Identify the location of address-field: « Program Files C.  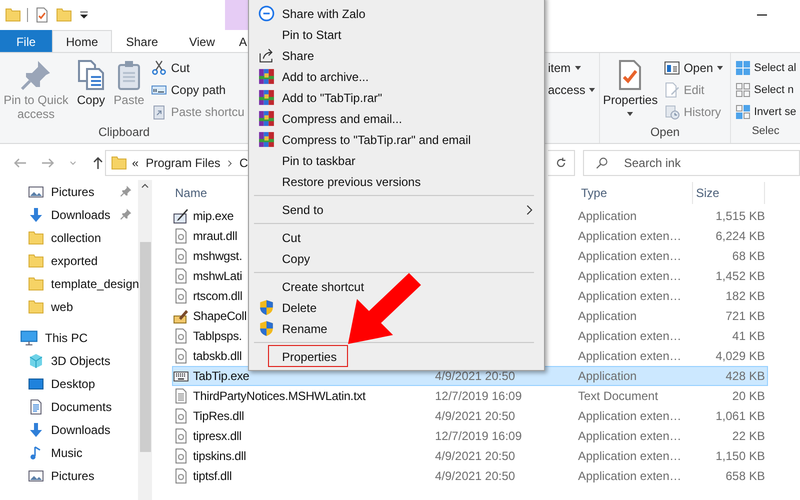
(176, 163).